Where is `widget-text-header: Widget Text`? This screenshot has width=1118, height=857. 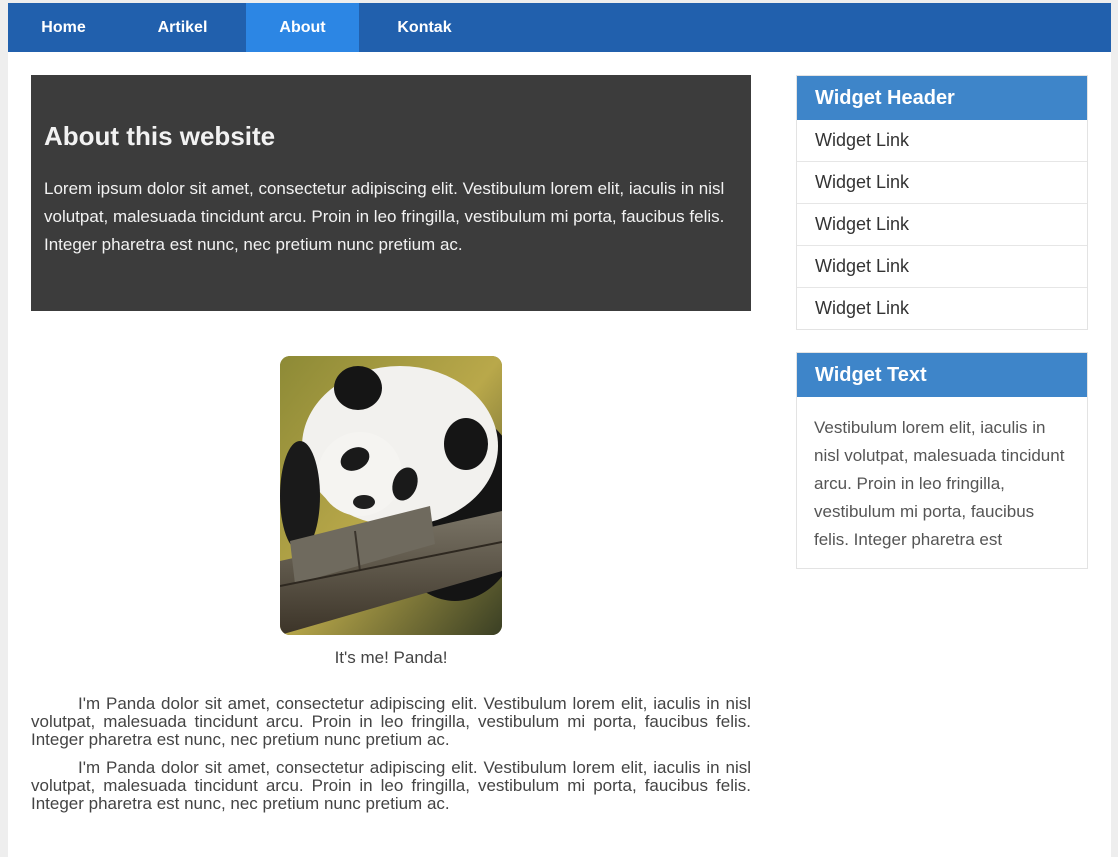
widget-text-header: Widget Text is located at coordinates (942, 375).